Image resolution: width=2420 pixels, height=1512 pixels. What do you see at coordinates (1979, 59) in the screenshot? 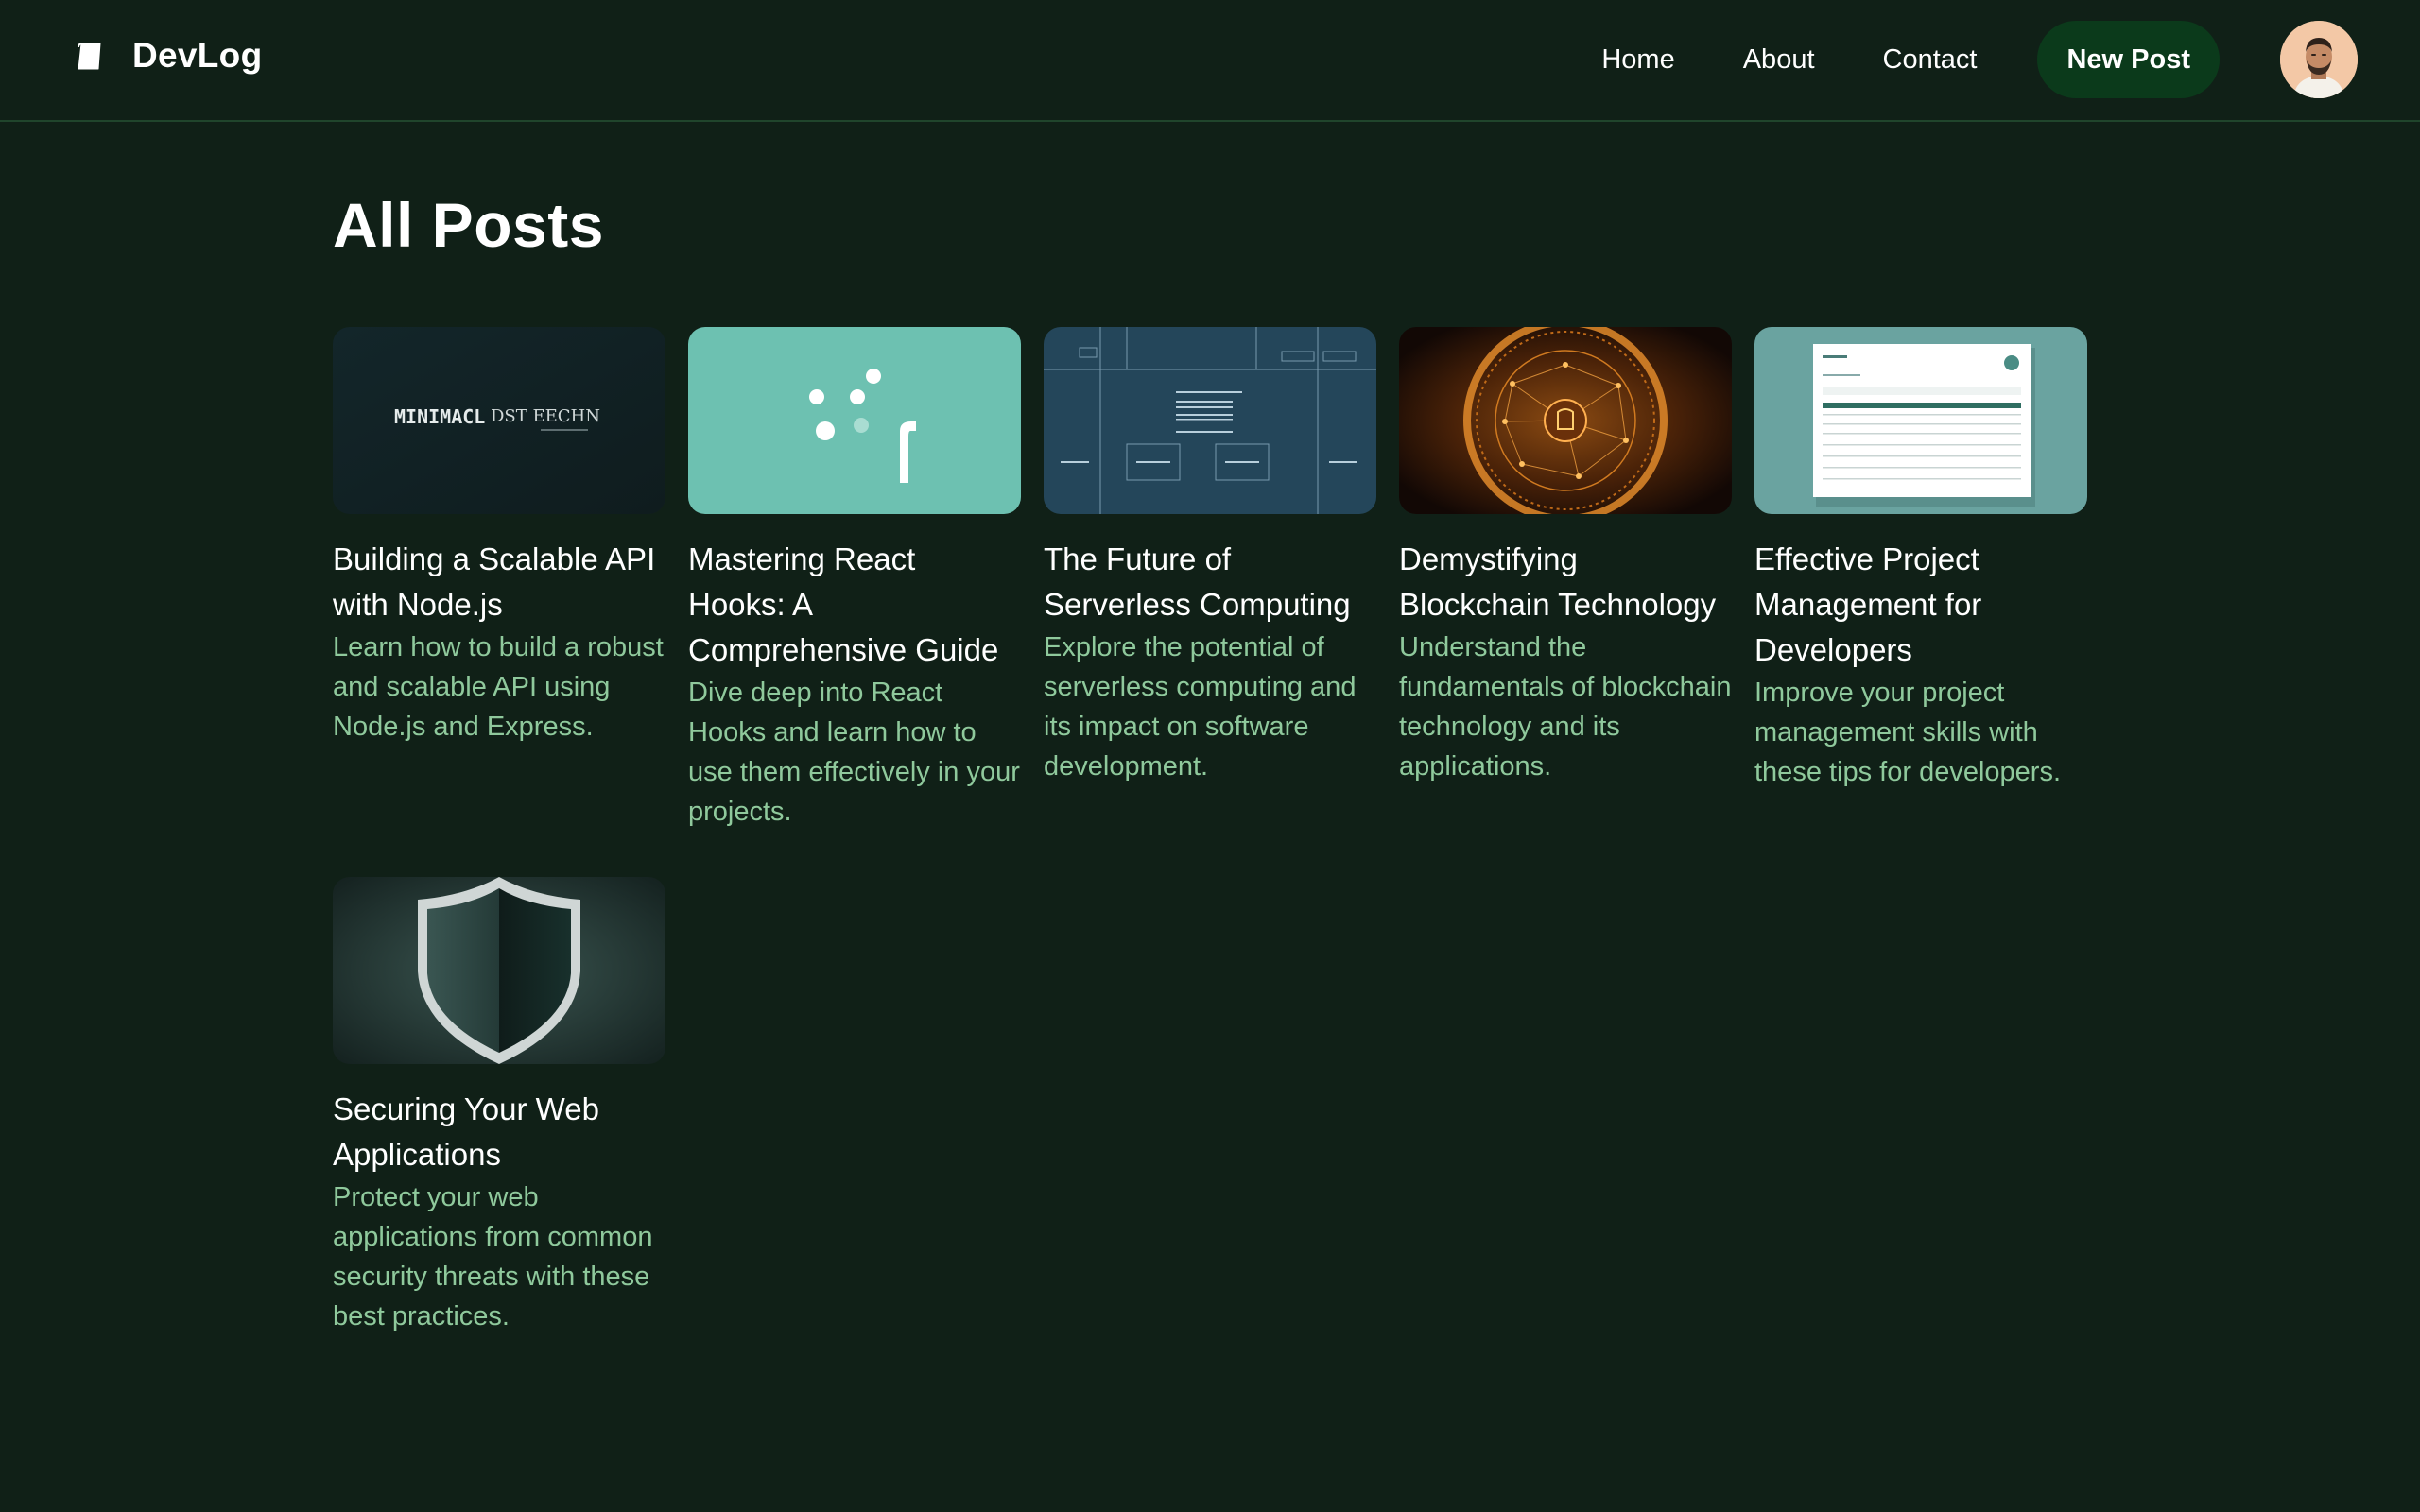
I see `main-nav: Home About Contact New Post` at bounding box center [1979, 59].